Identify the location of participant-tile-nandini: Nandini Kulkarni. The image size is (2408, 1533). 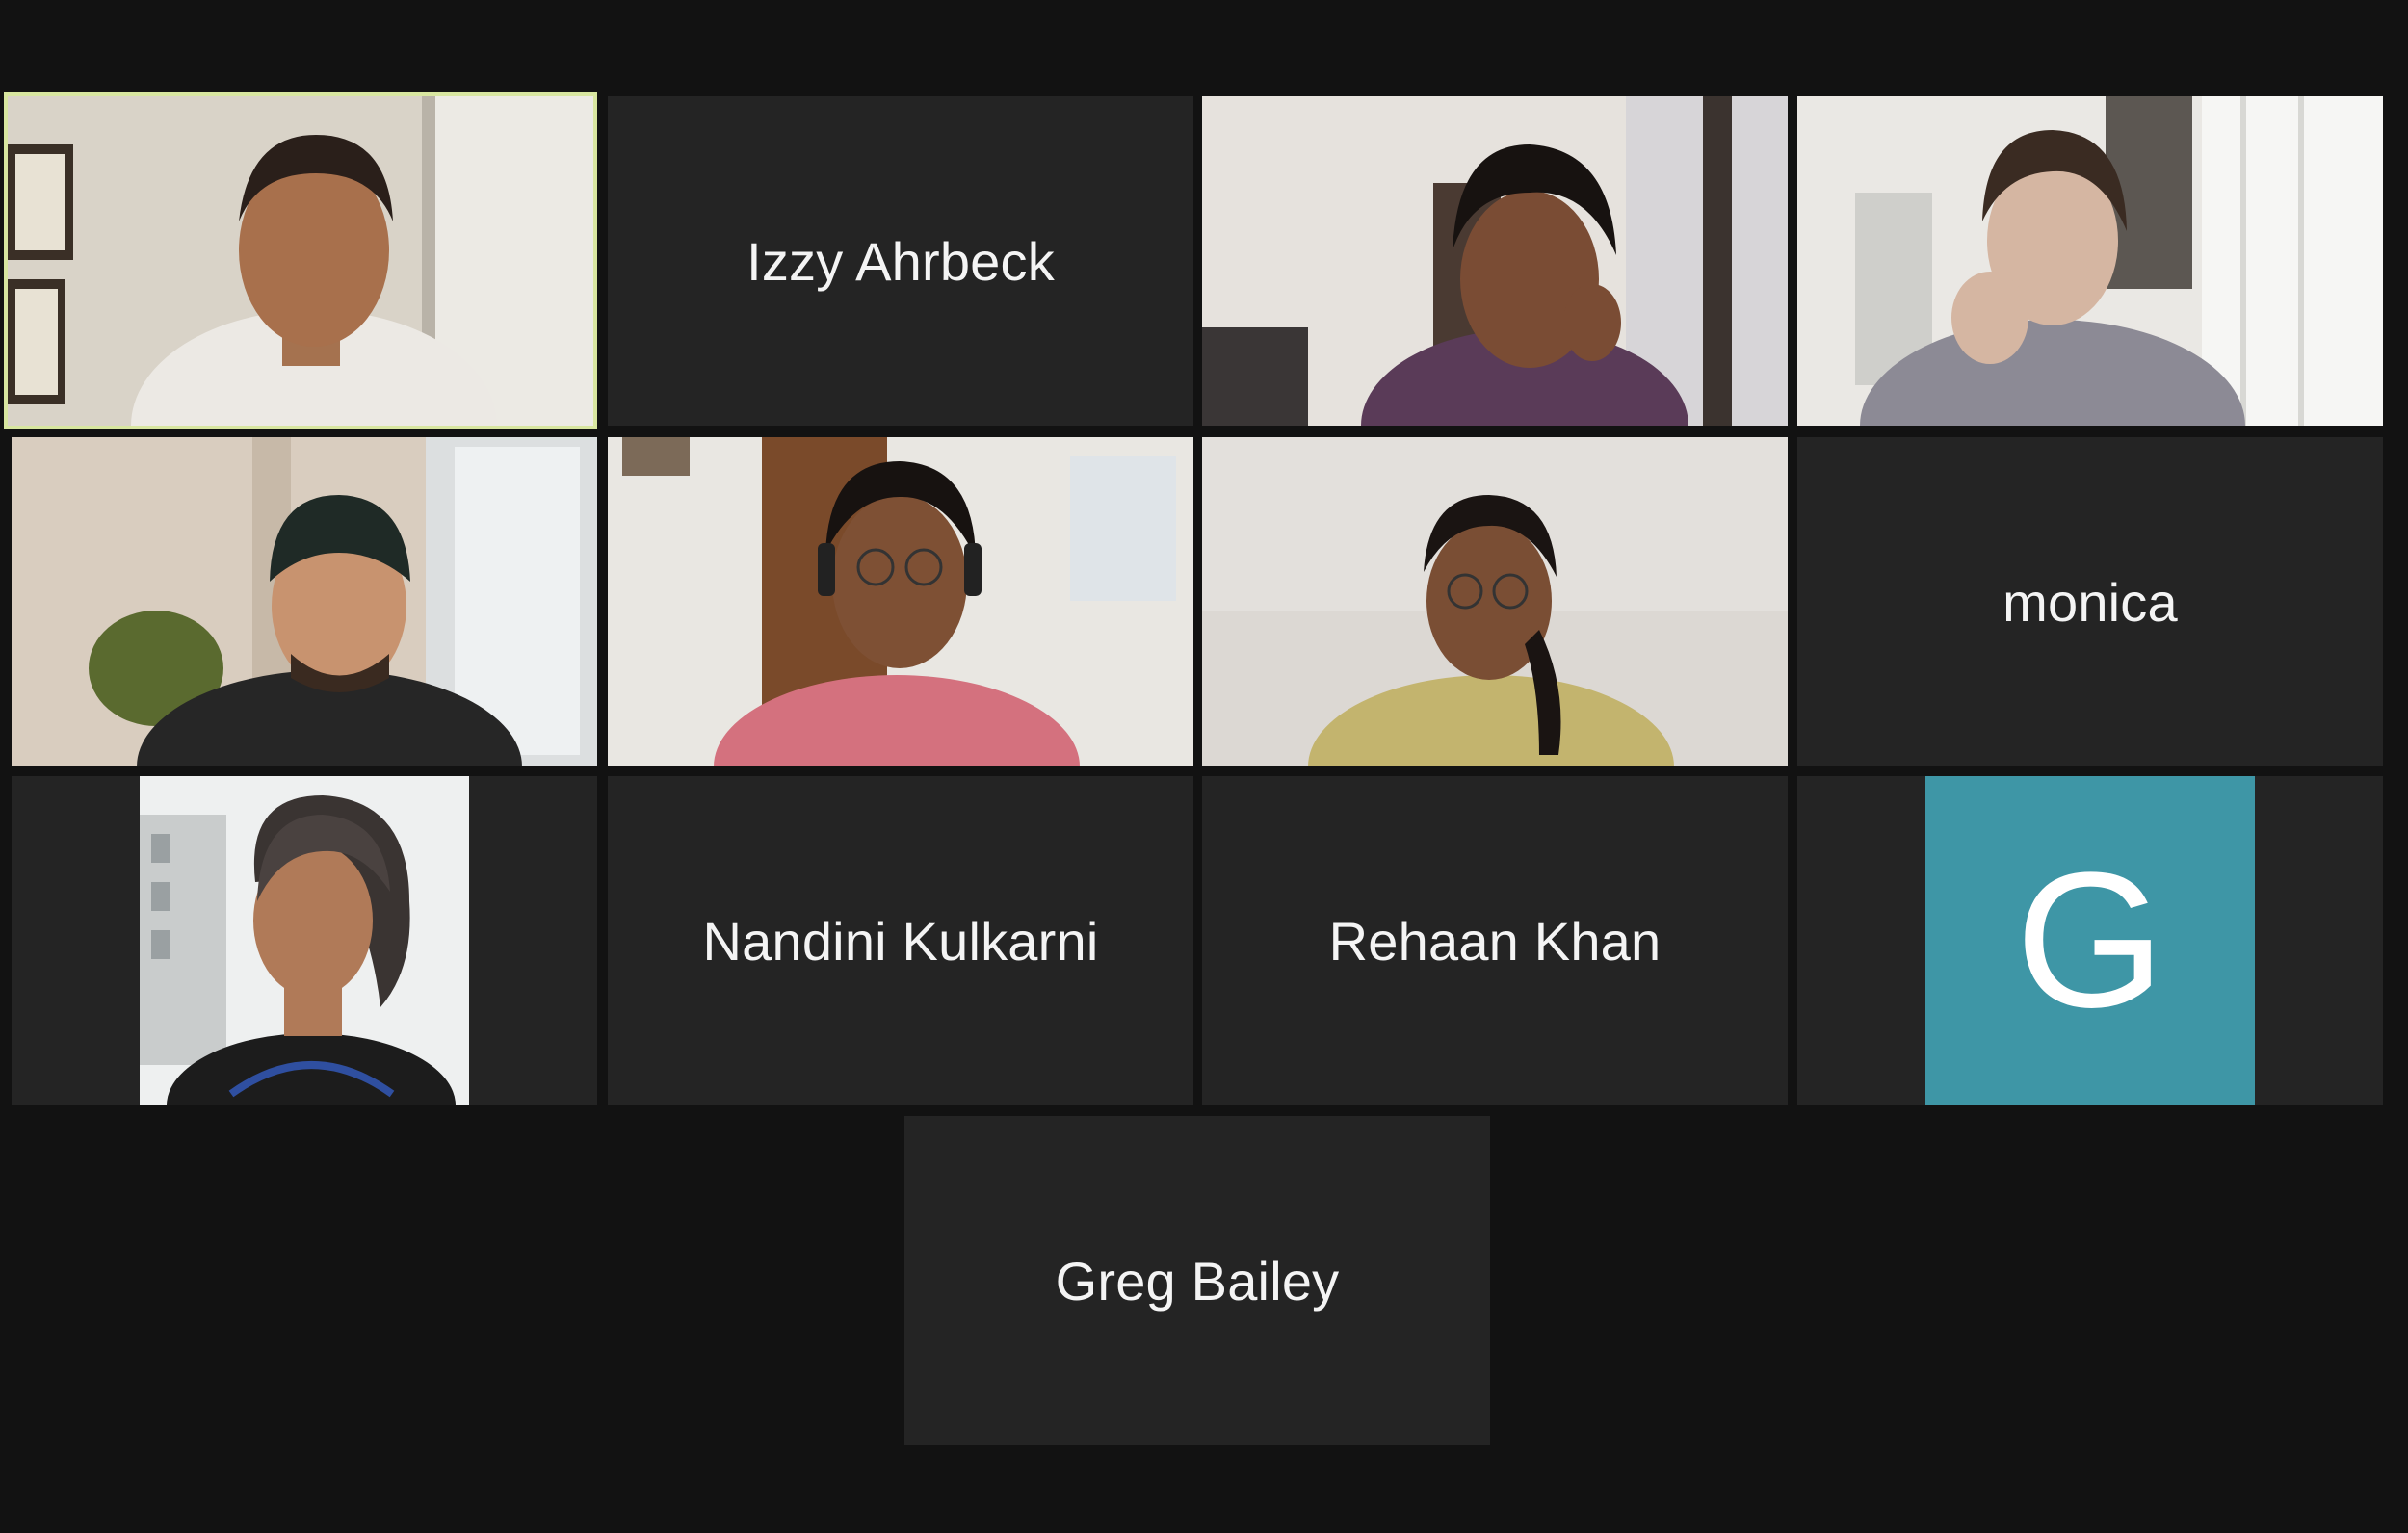
(900, 940).